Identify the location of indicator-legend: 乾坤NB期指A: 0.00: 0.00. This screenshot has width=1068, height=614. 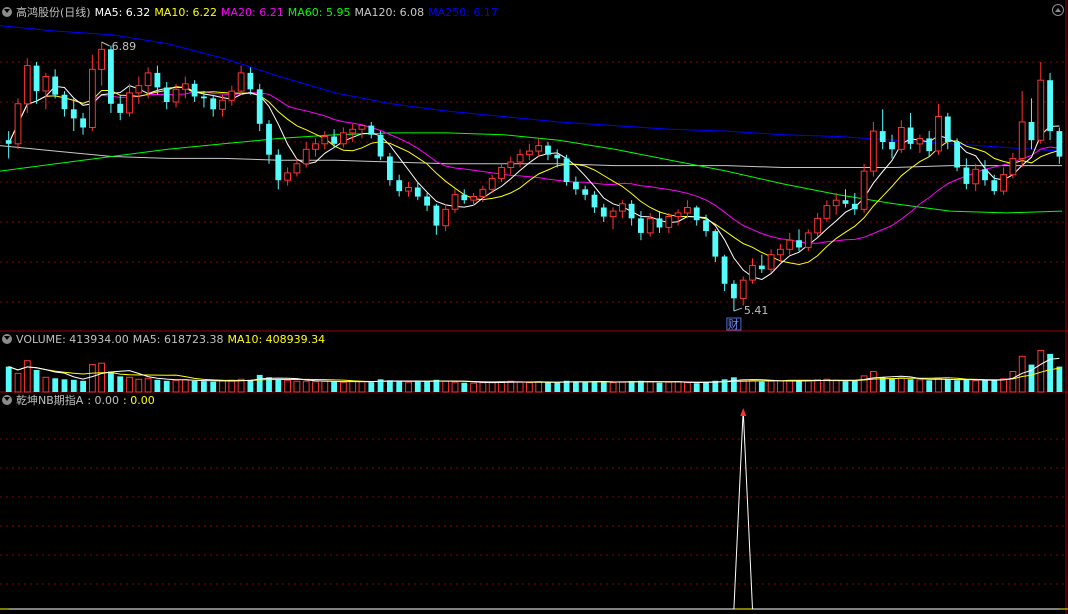
(82, 401).